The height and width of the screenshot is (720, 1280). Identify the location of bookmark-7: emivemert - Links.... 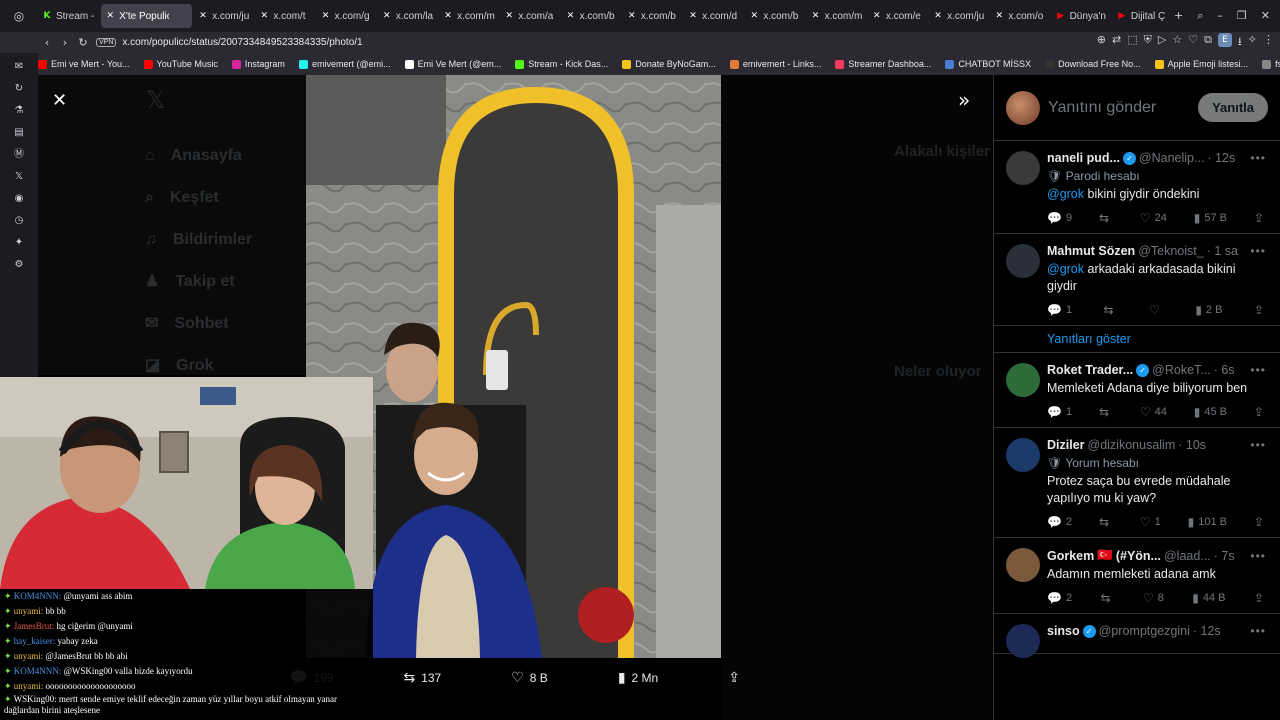
(775, 64).